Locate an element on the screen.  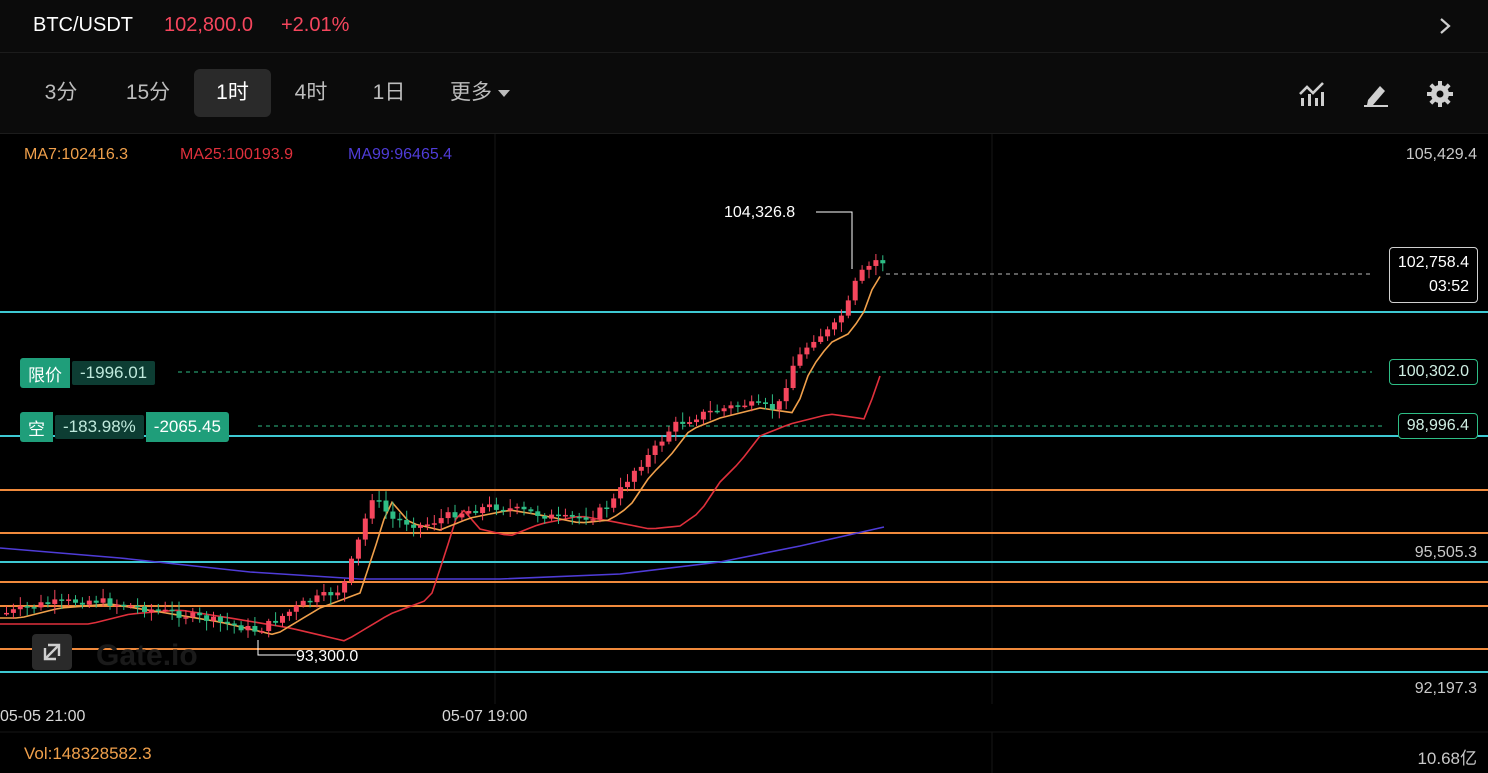
volume-label: Vol:148328582.3 is located at coordinates (88, 753).